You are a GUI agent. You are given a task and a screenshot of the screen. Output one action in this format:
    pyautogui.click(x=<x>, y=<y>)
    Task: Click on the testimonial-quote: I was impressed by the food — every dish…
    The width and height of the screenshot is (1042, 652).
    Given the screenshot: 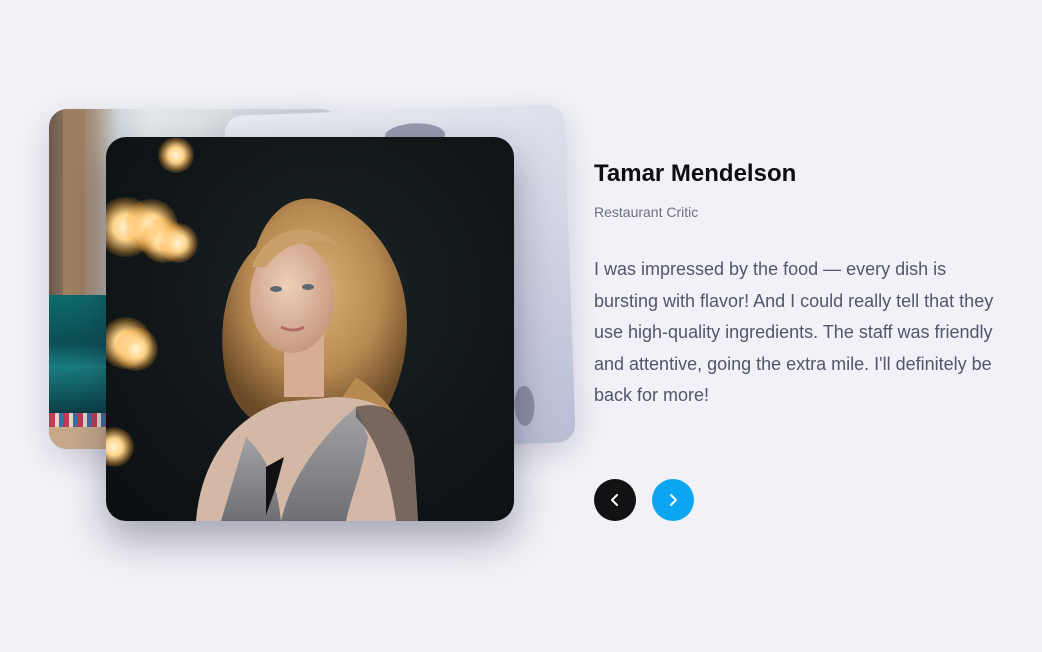 What is the action you would take?
    pyautogui.click(x=794, y=332)
    